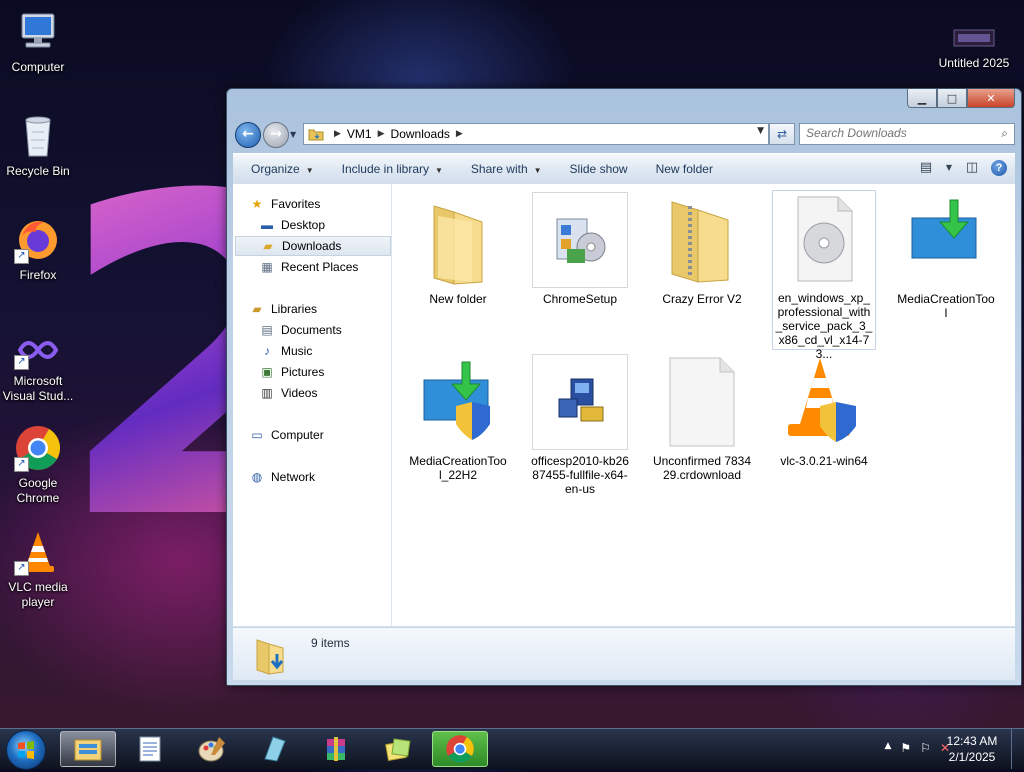  I want to click on desktop-icon-computer: Computer, so click(38, 41).